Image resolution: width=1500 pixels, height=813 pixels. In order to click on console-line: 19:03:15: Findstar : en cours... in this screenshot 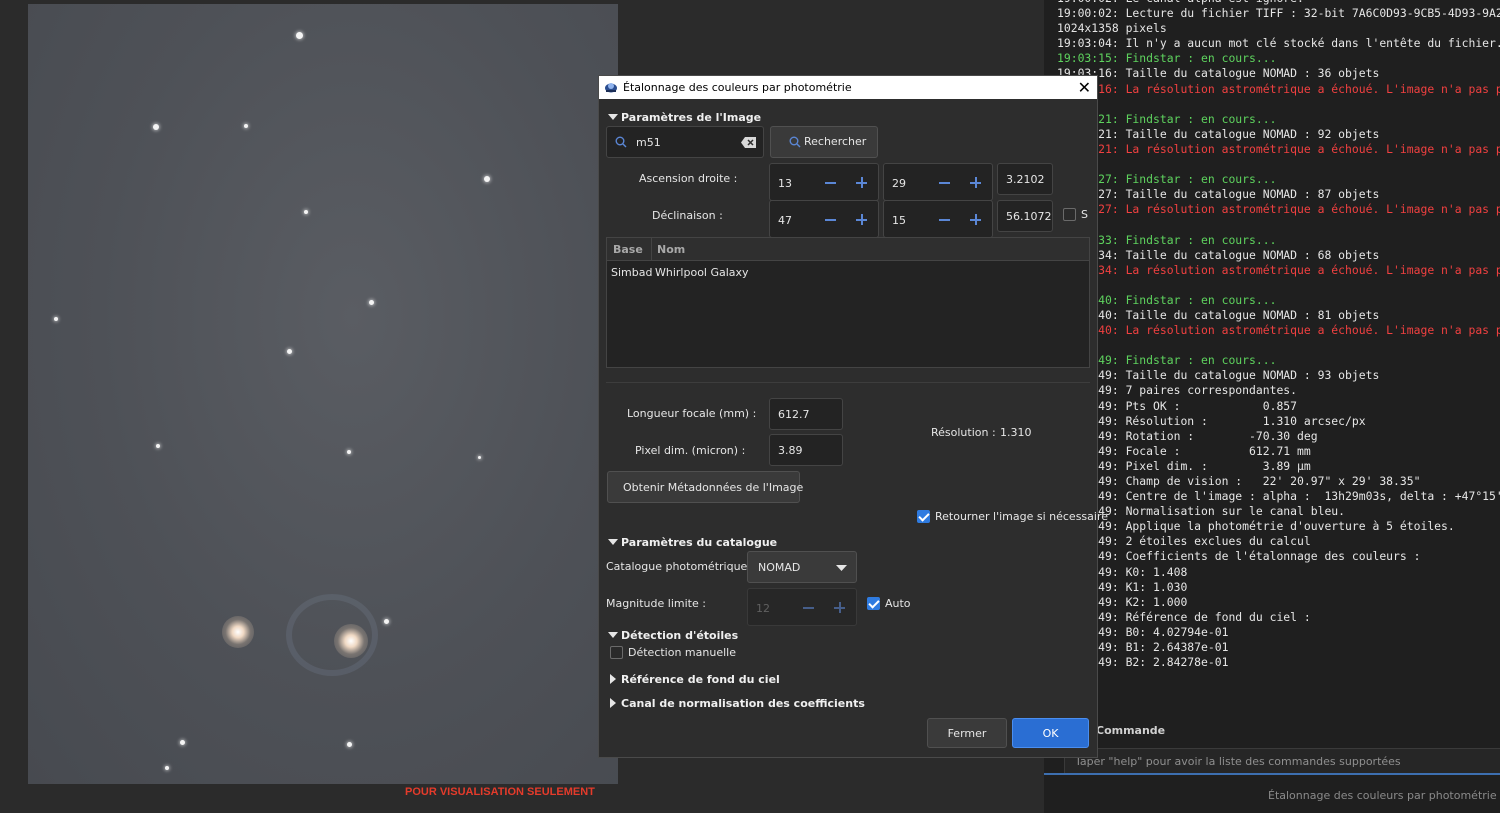, I will do `click(1167, 58)`.